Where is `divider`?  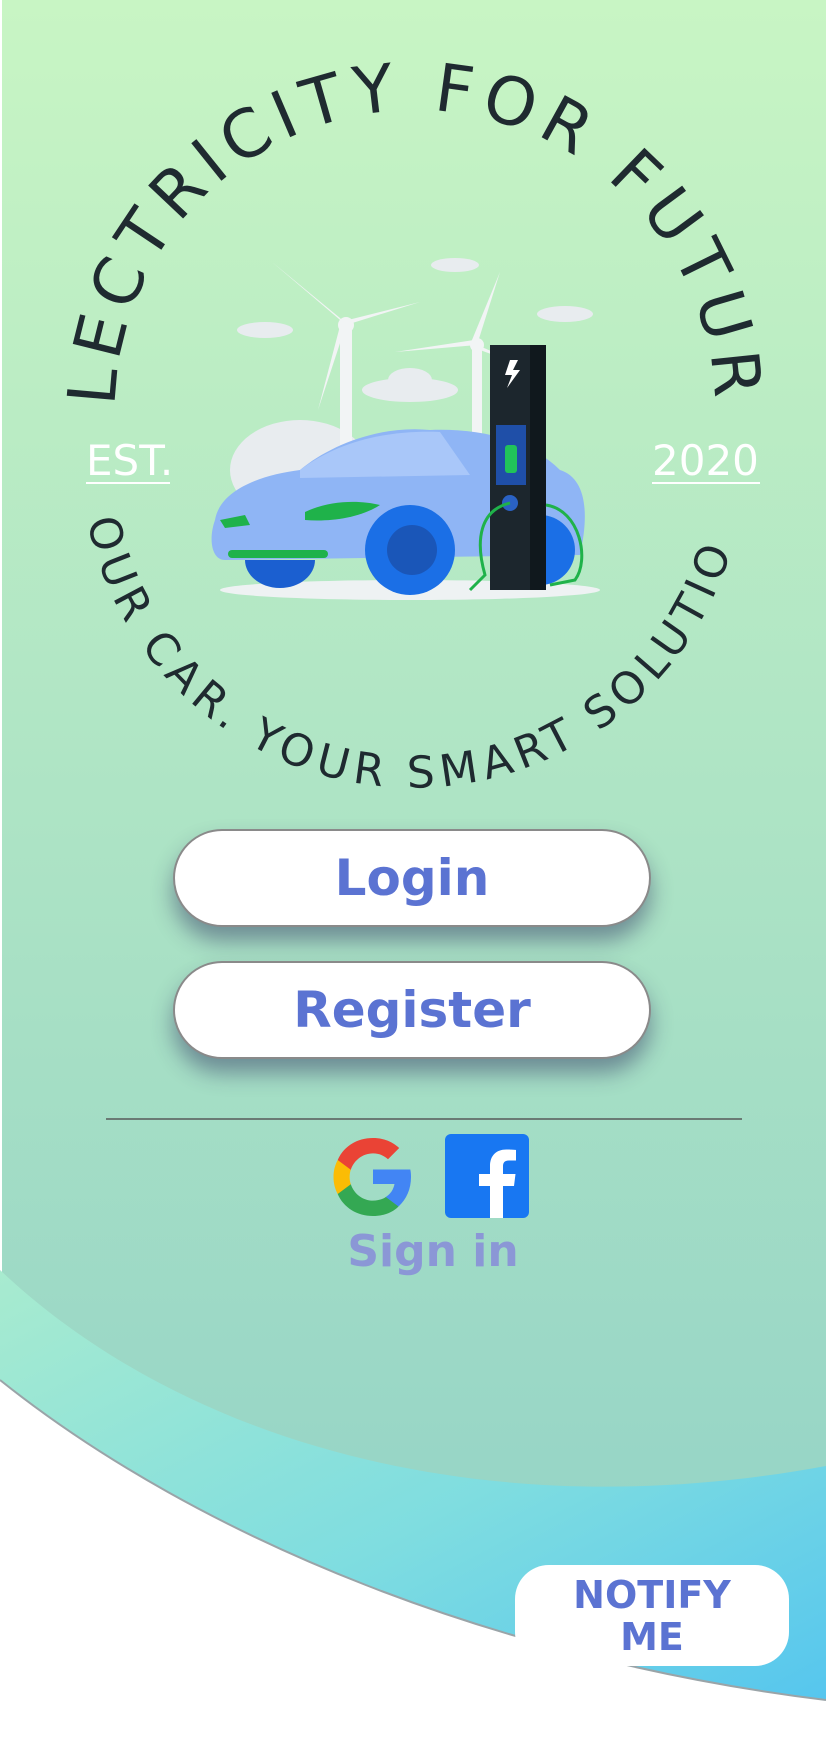
divider is located at coordinates (424, 1119).